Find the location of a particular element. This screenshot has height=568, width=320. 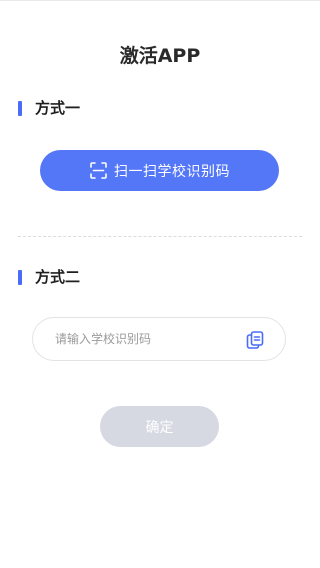

scan-button-label: 扫一扫学校识别码 is located at coordinates (172, 171).